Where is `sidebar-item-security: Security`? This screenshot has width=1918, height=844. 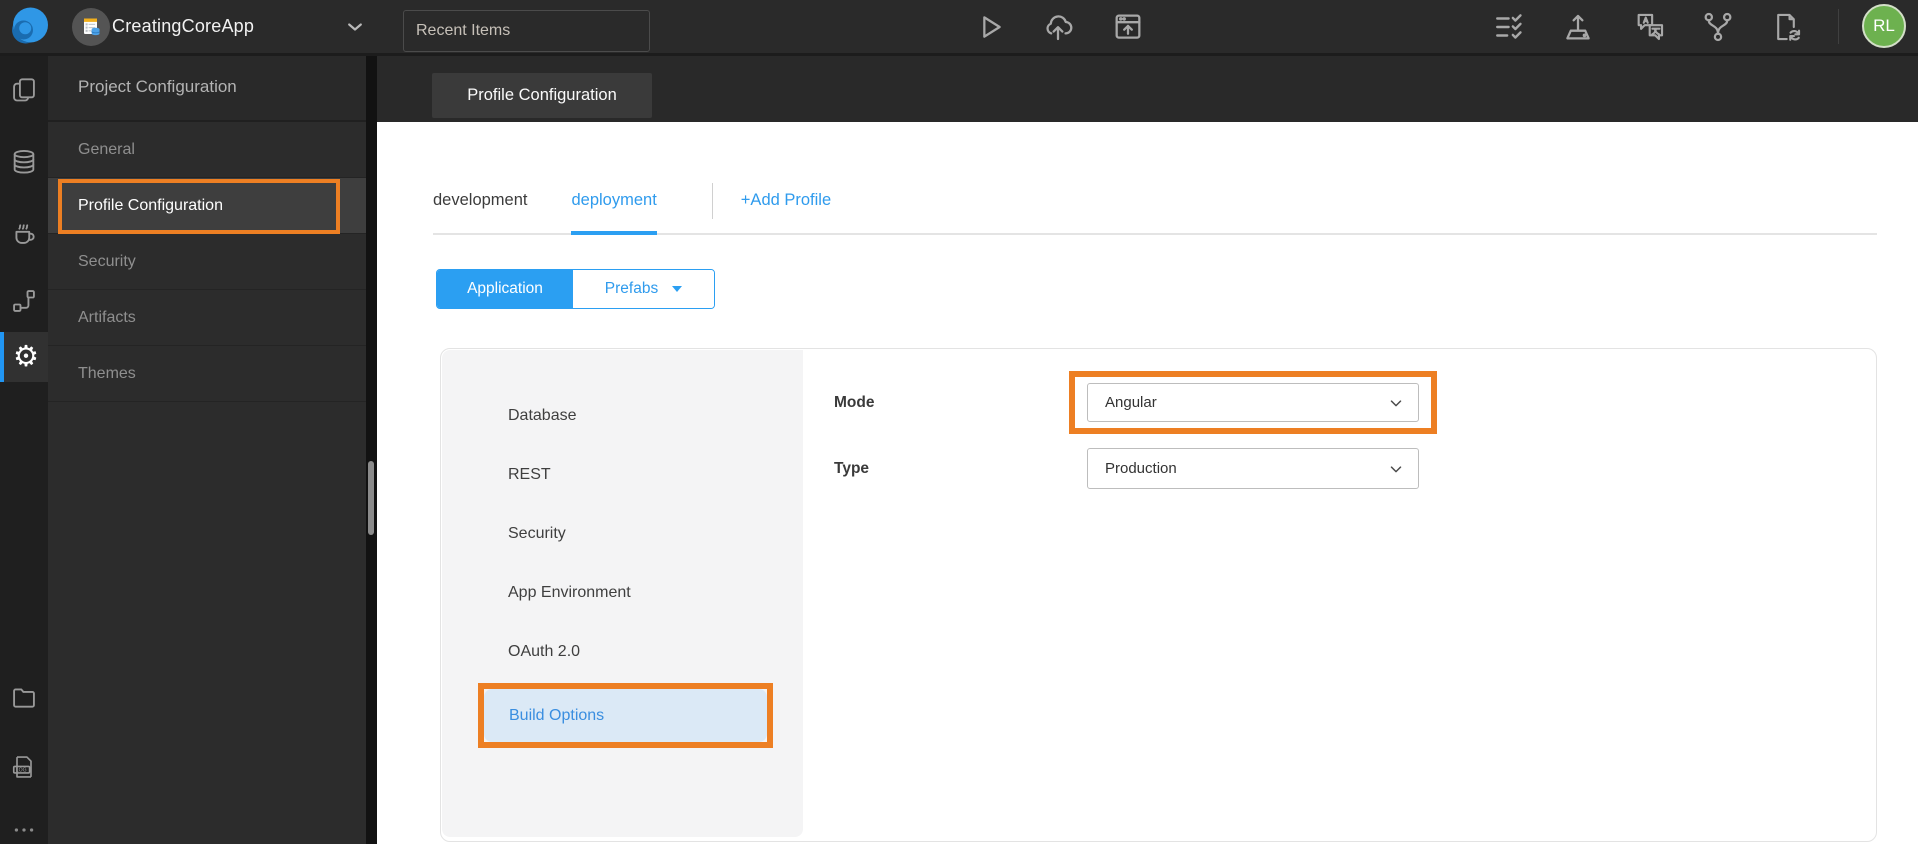
sidebar-item-security: Security is located at coordinates (207, 262).